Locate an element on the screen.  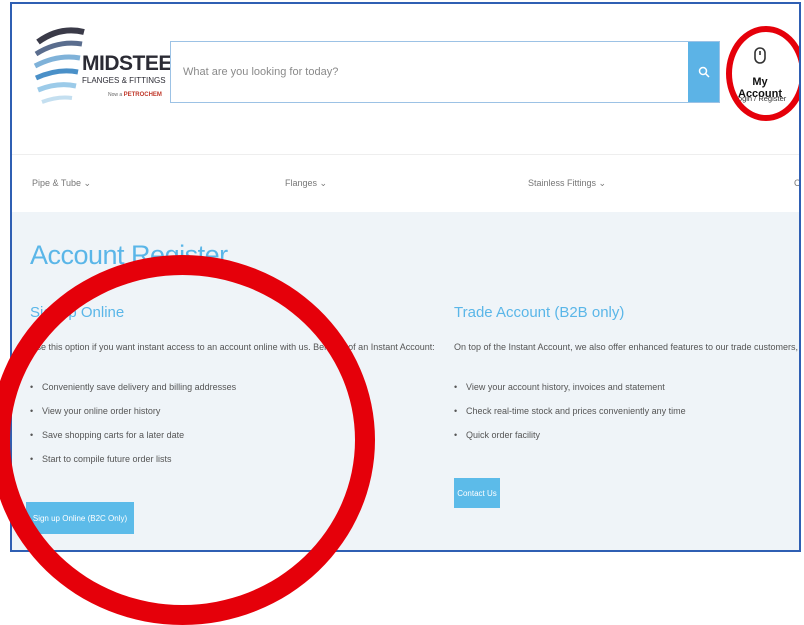
page-title: Account Register is located at coordinates (129, 255).